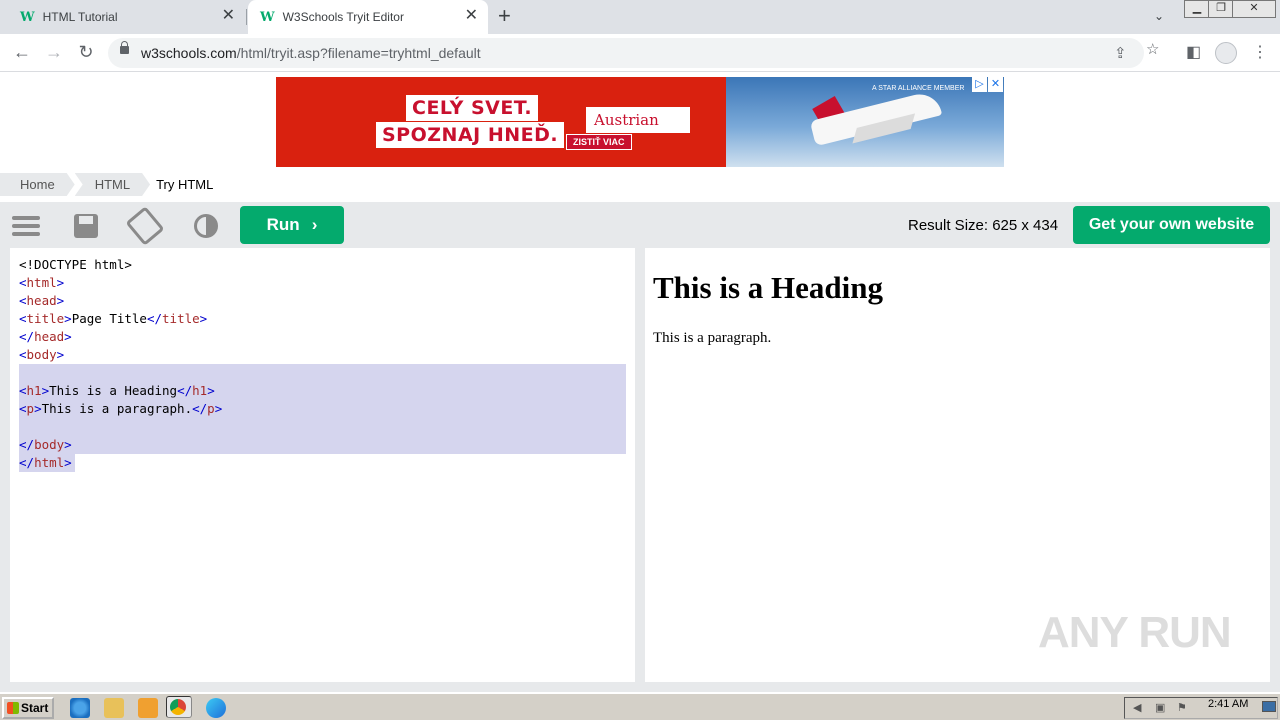 This screenshot has height=720, width=1280. What do you see at coordinates (1197, 9) in the screenshot?
I see `minimize-window-button: ▁` at bounding box center [1197, 9].